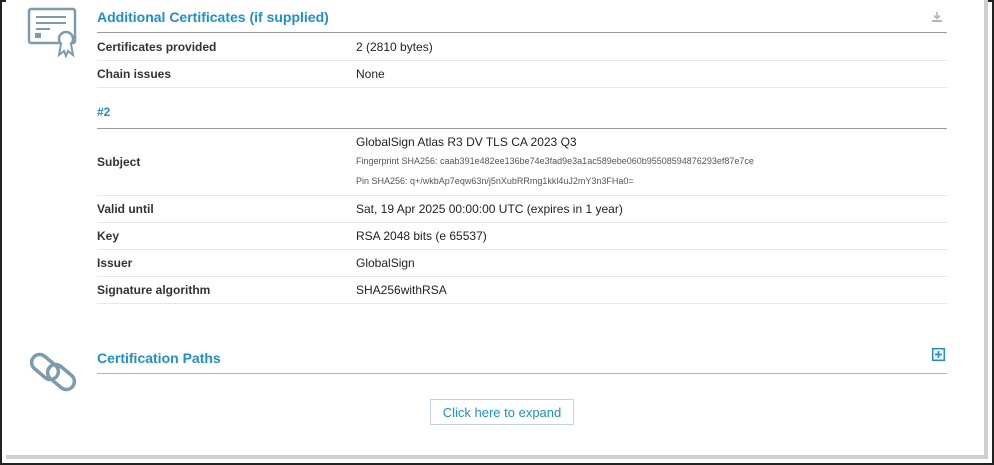  I want to click on key-label: Key, so click(108, 236).